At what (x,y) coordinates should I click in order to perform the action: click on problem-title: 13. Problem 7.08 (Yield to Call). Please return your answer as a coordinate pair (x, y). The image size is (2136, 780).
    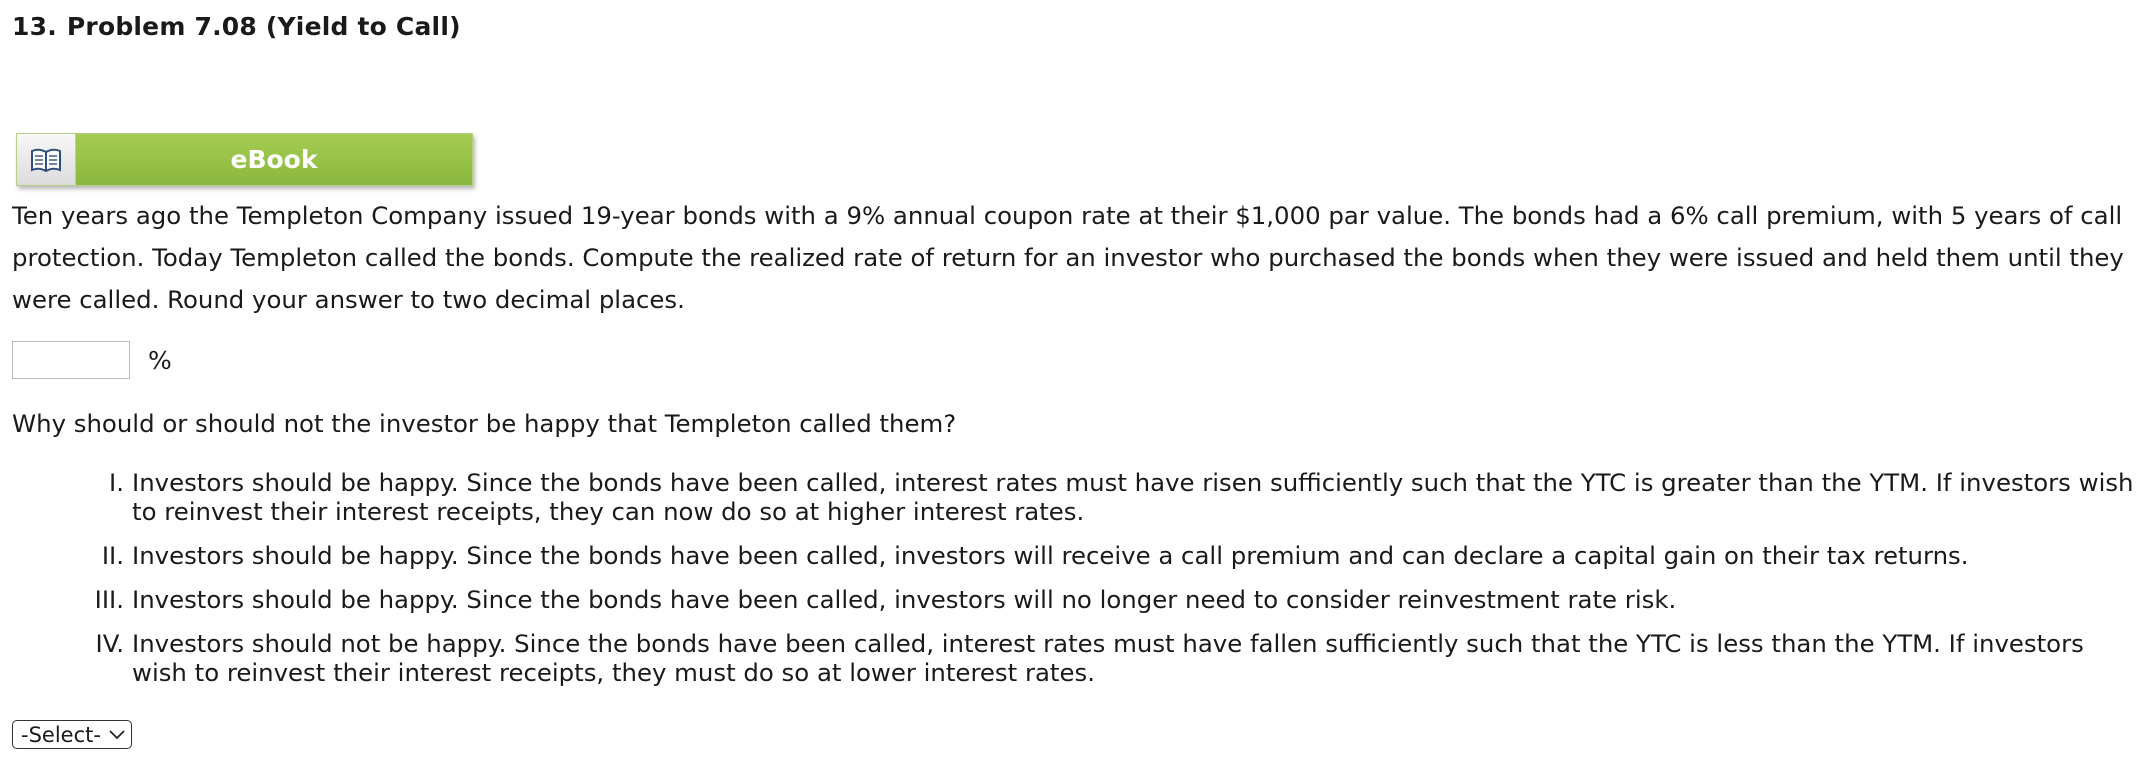
    Looking at the image, I should click on (236, 26).